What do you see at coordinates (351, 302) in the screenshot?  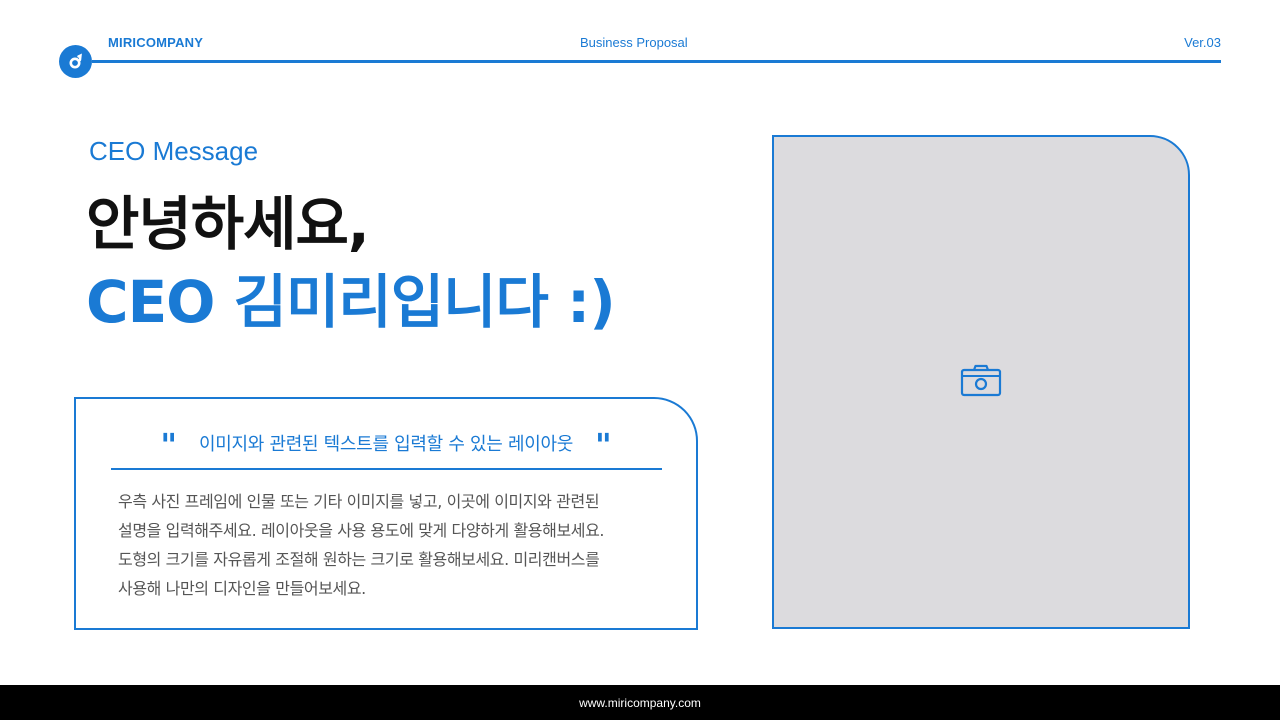 I see `headline-introduction: CEO 김미리입니다 :)` at bounding box center [351, 302].